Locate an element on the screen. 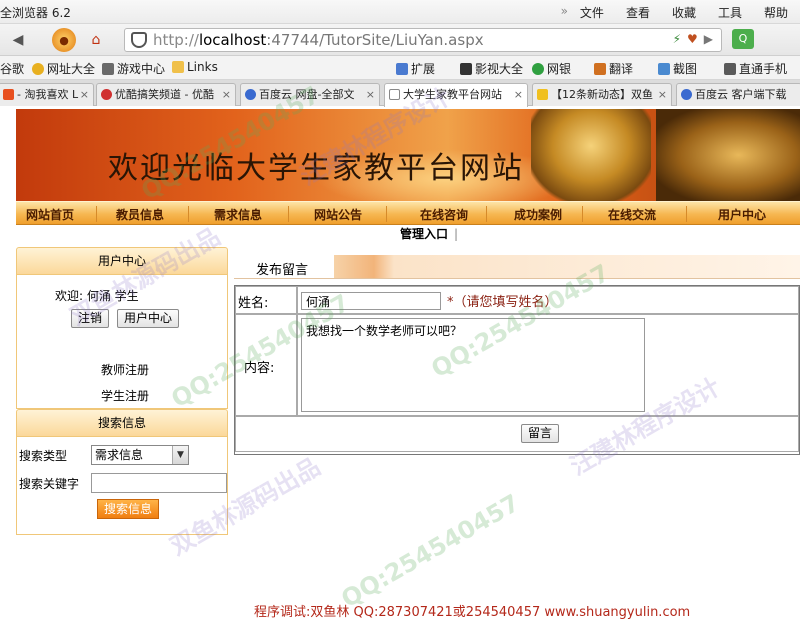 The height and width of the screenshot is (642, 800). site-headline: 欢迎光临大学生家教平台网站 is located at coordinates (316, 168).